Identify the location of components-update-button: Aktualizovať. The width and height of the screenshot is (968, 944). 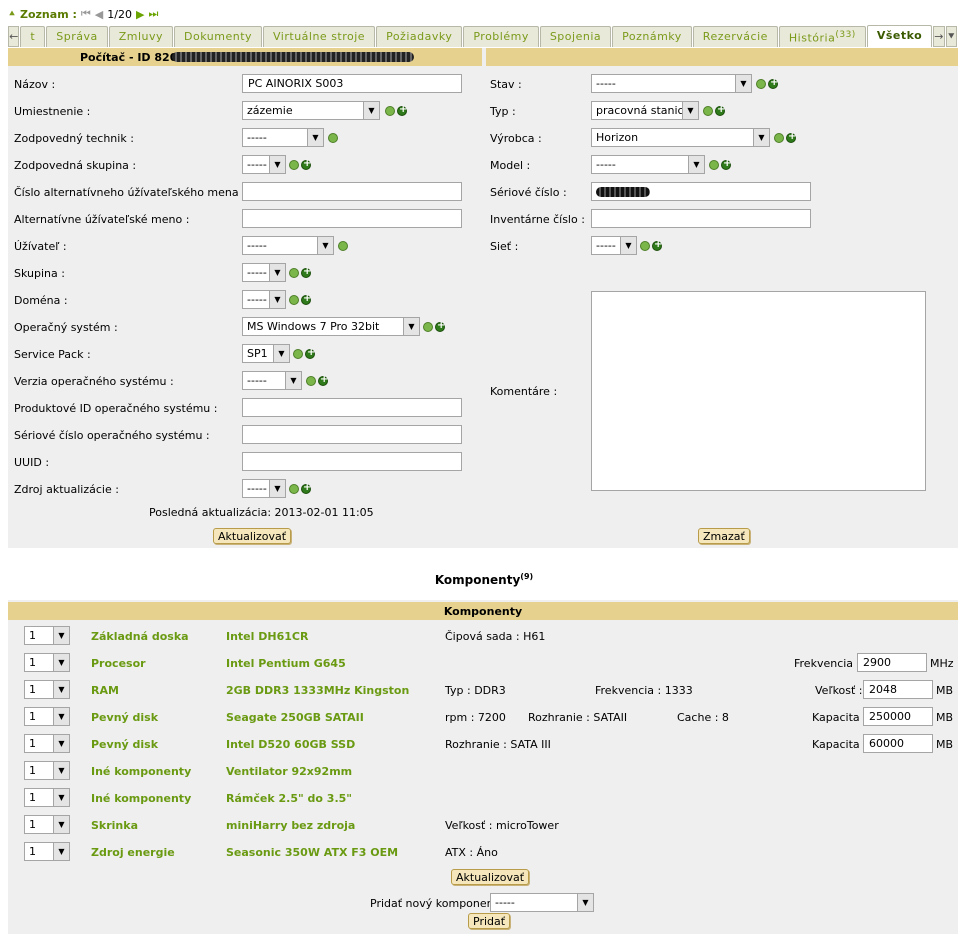
(490, 877).